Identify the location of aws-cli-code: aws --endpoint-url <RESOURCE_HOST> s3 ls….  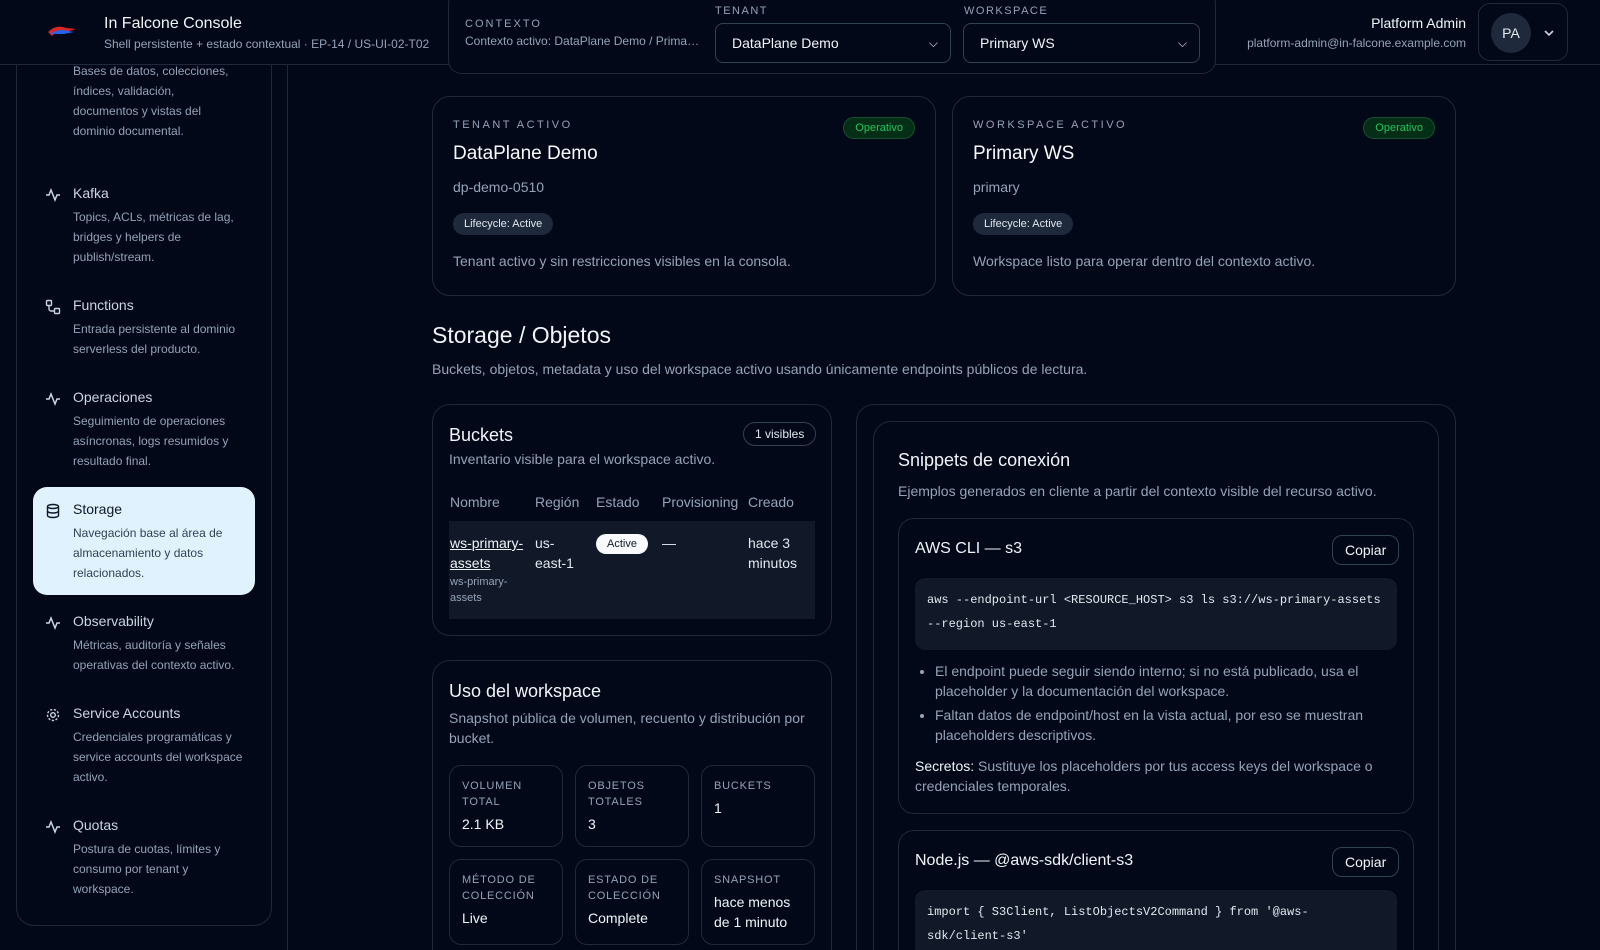
(1156, 614).